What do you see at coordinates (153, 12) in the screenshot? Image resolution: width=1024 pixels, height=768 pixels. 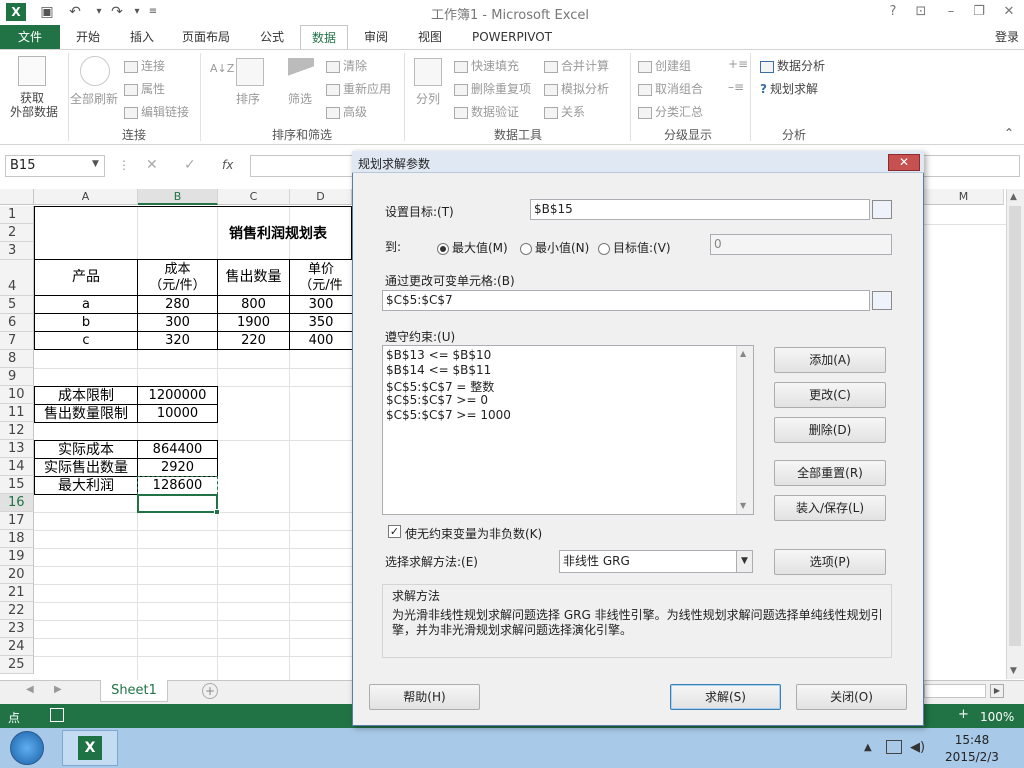 I see `customize-qat-icon: ≡` at bounding box center [153, 12].